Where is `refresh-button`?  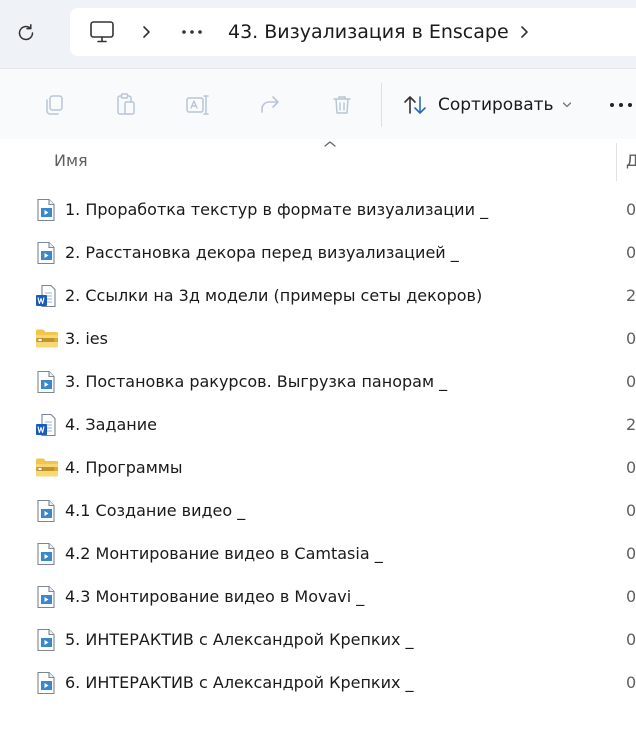 refresh-button is located at coordinates (26, 33).